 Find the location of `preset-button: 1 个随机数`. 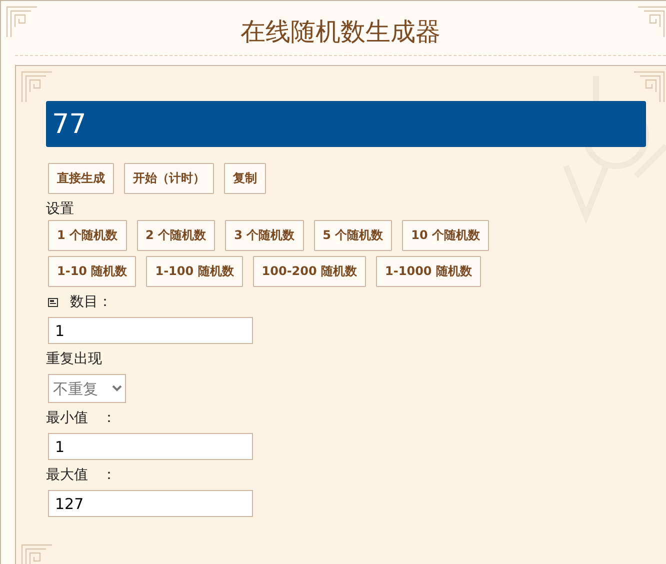

preset-button: 1 个随机数 is located at coordinates (87, 235).